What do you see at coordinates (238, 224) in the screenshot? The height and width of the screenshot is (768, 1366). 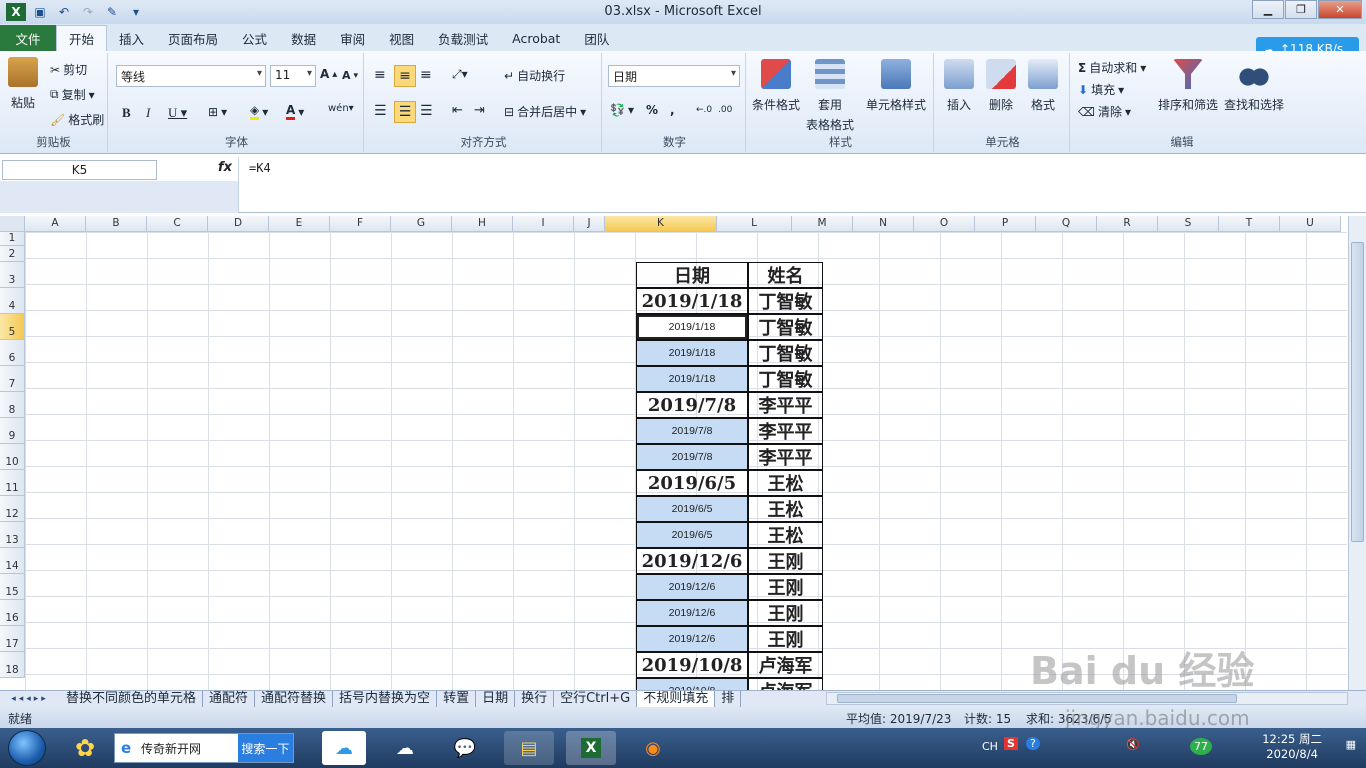 I see `column-header: D` at bounding box center [238, 224].